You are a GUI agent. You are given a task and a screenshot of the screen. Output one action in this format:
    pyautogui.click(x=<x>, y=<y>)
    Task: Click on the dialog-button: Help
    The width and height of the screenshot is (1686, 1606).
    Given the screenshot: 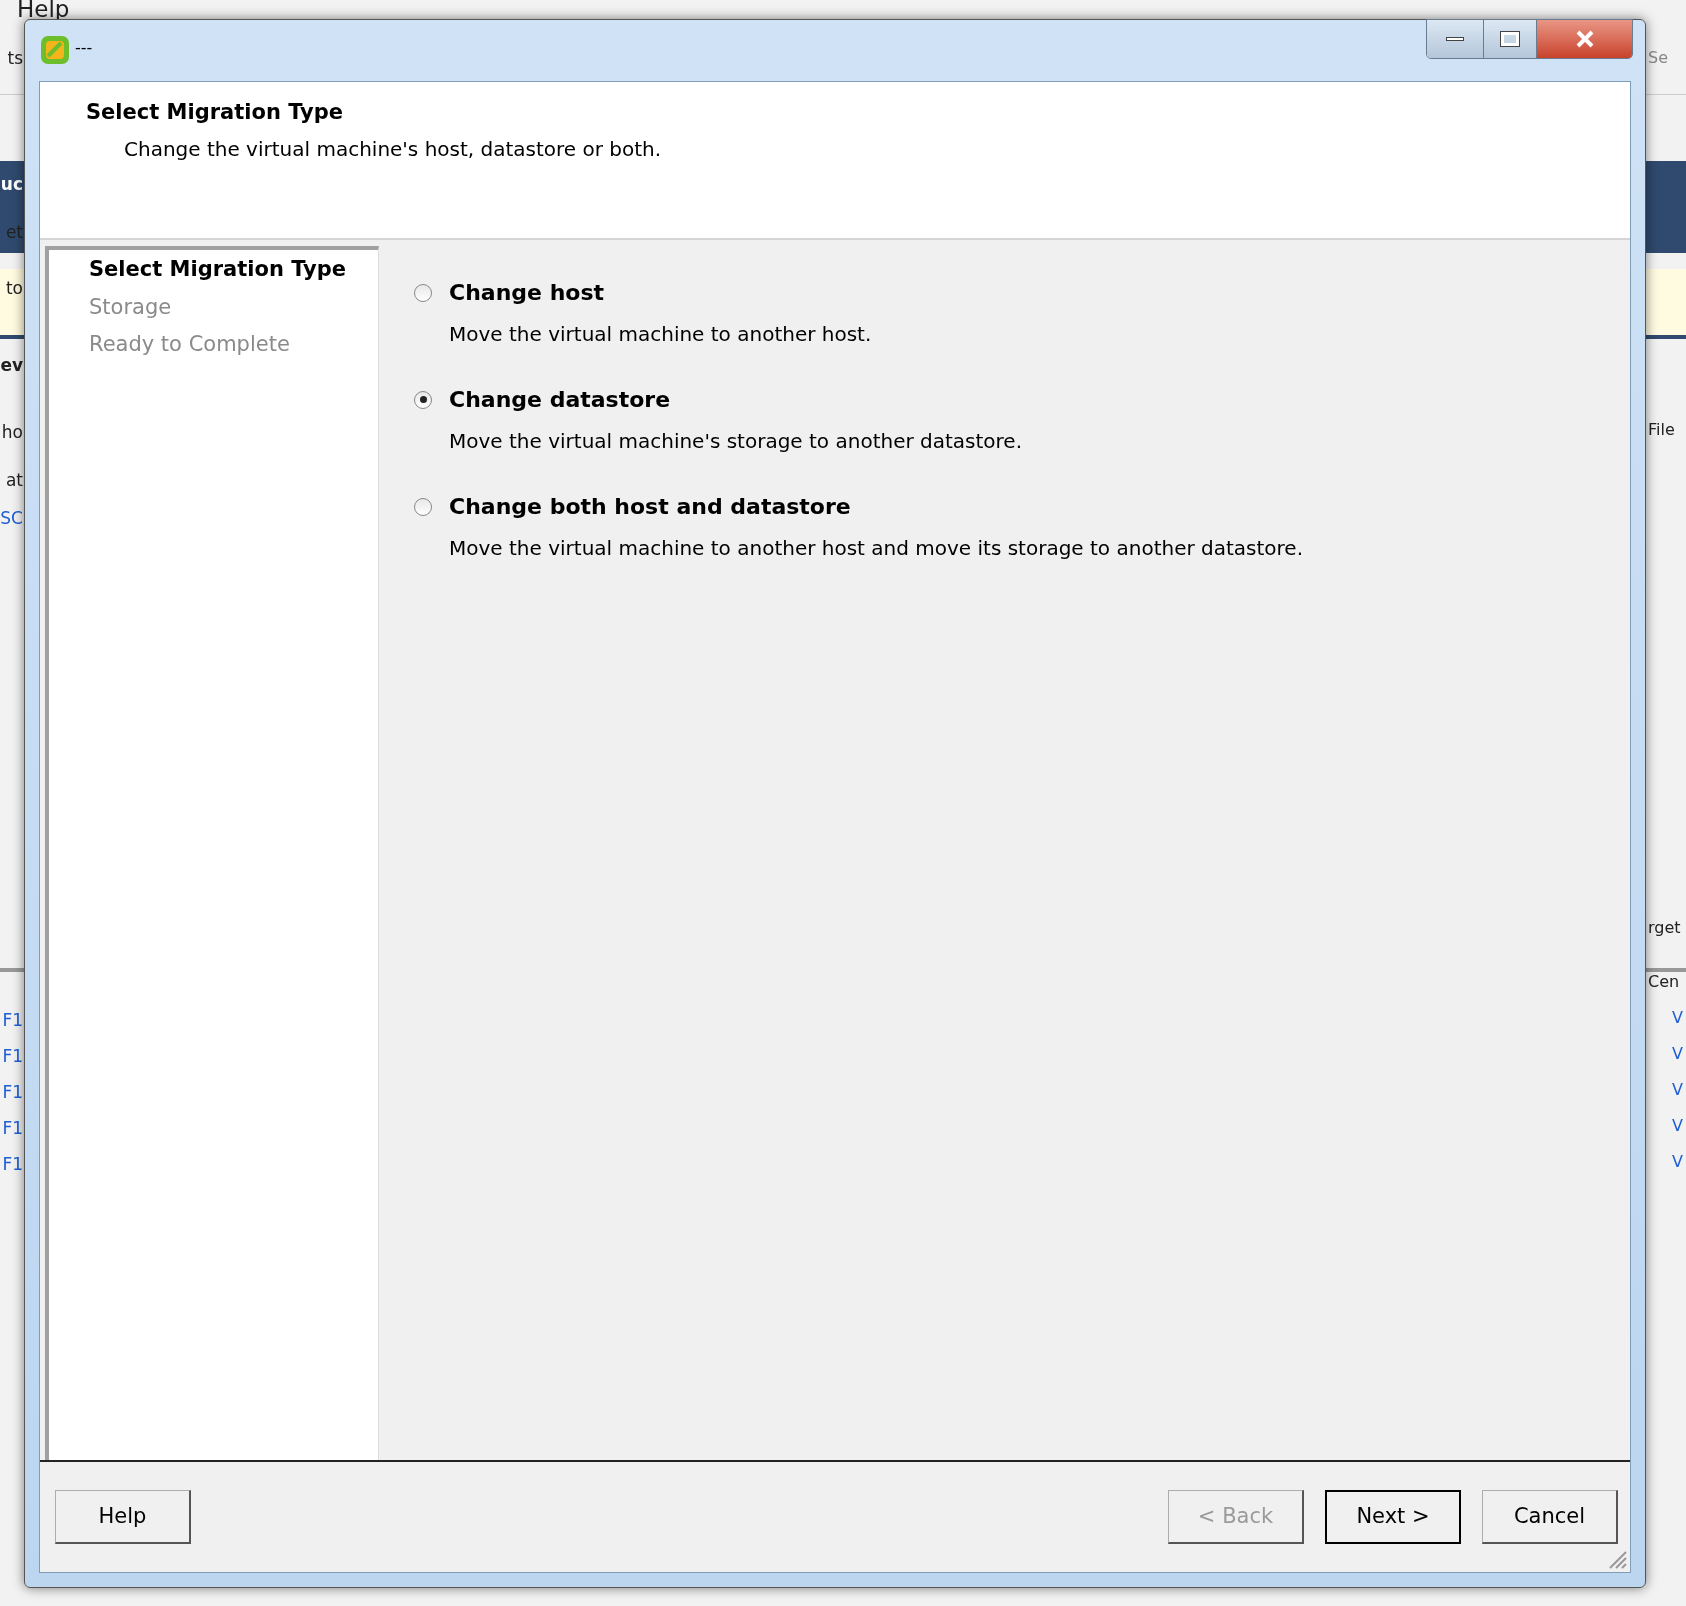 What is the action you would take?
    pyautogui.click(x=123, y=1517)
    